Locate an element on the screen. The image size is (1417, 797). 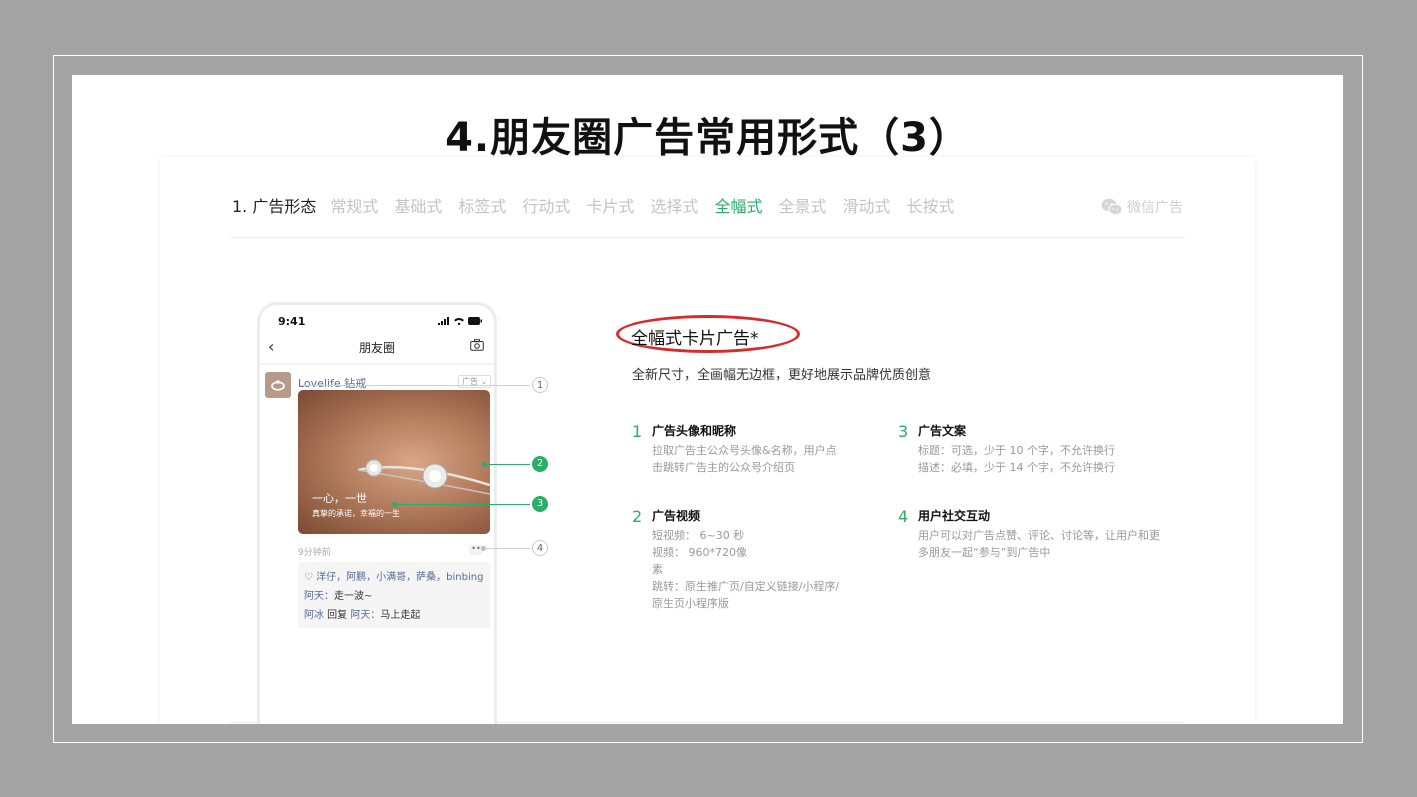
ad-video: 一心，一世 真挚的承诺，幸福的一生 is located at coordinates (394, 462).